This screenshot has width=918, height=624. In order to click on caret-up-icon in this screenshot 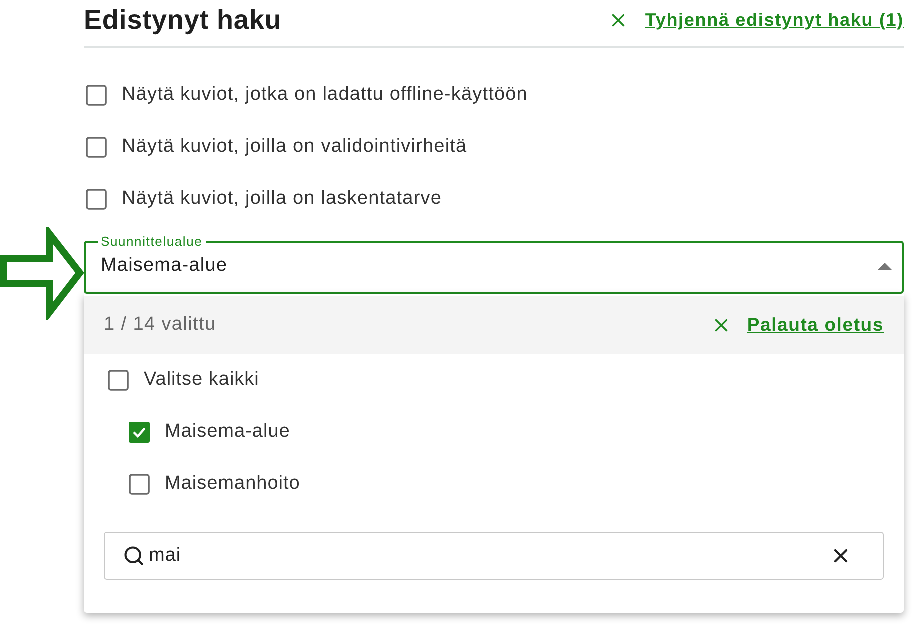, I will do `click(885, 266)`.